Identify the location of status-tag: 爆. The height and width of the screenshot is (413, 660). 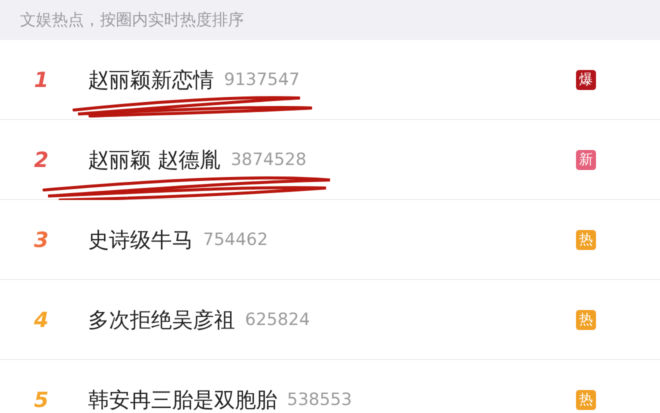
(586, 80).